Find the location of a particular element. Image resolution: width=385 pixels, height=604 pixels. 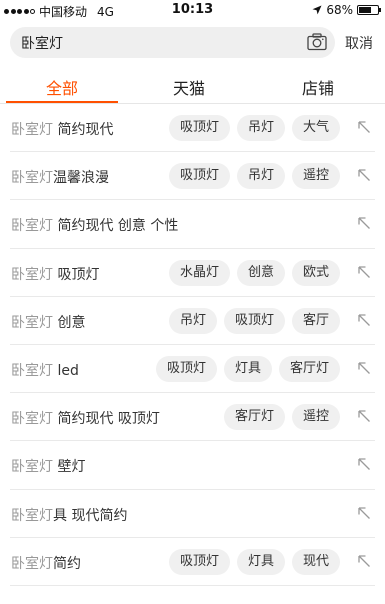

tag-chips: 吸顶灯 灯具 客厅灯 is located at coordinates (247, 368).